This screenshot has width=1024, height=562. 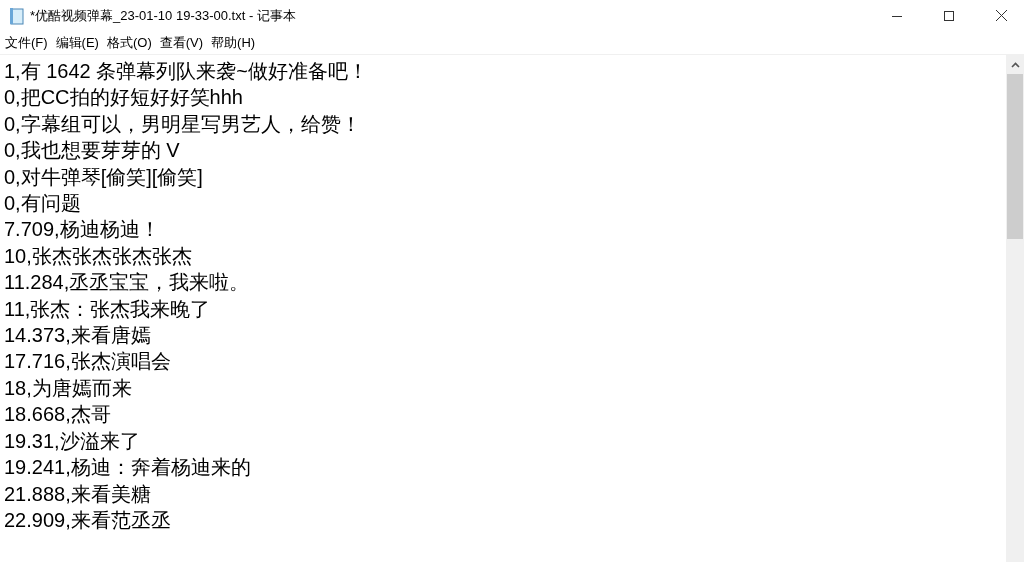 What do you see at coordinates (98, 256) in the screenshot?
I see `text-line: 10,张杰张杰张杰张杰` at bounding box center [98, 256].